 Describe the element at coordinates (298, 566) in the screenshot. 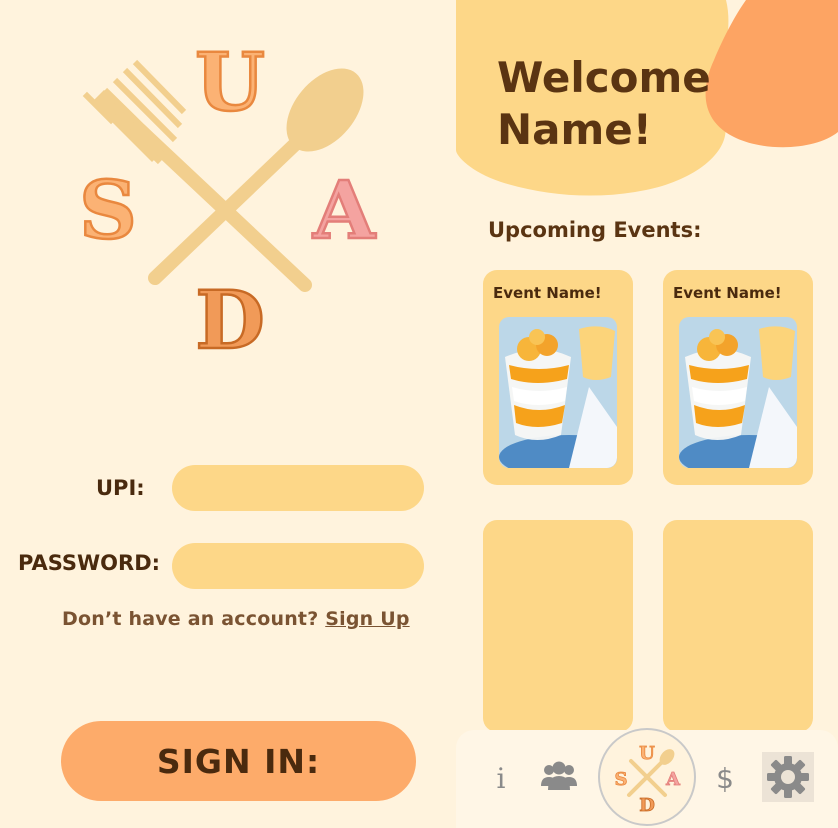

I see `password-input` at that location.